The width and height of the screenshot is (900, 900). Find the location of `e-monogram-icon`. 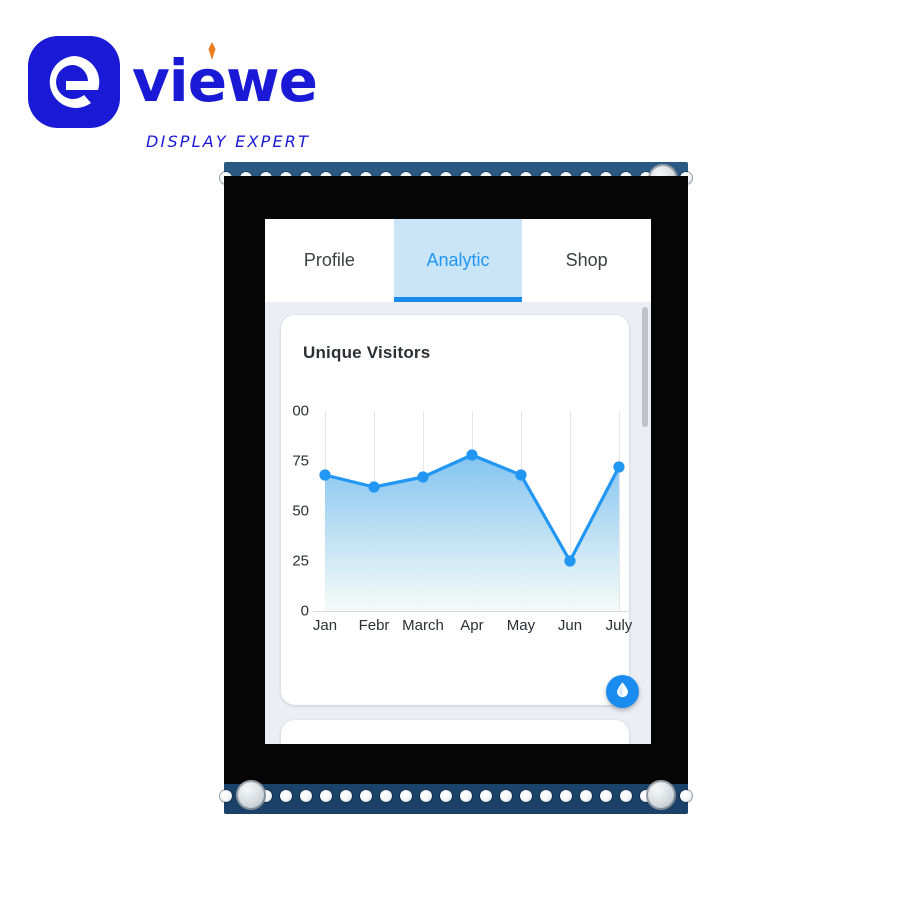

e-monogram-icon is located at coordinates (74, 82).